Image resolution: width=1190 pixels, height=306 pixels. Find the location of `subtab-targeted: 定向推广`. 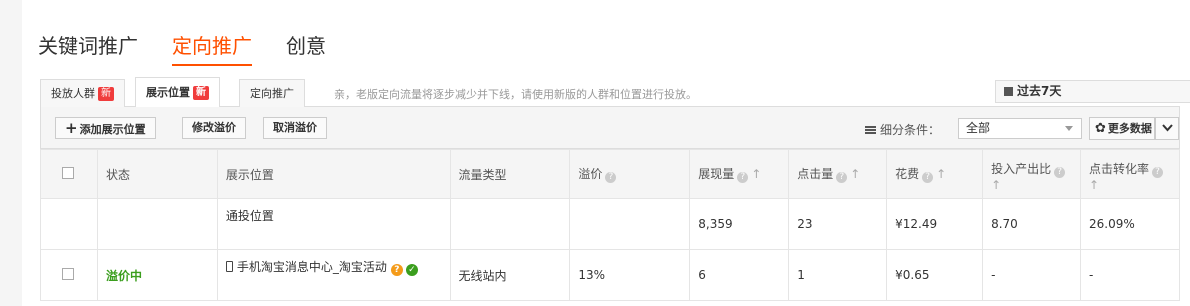

subtab-targeted: 定向推广 is located at coordinates (272, 93).